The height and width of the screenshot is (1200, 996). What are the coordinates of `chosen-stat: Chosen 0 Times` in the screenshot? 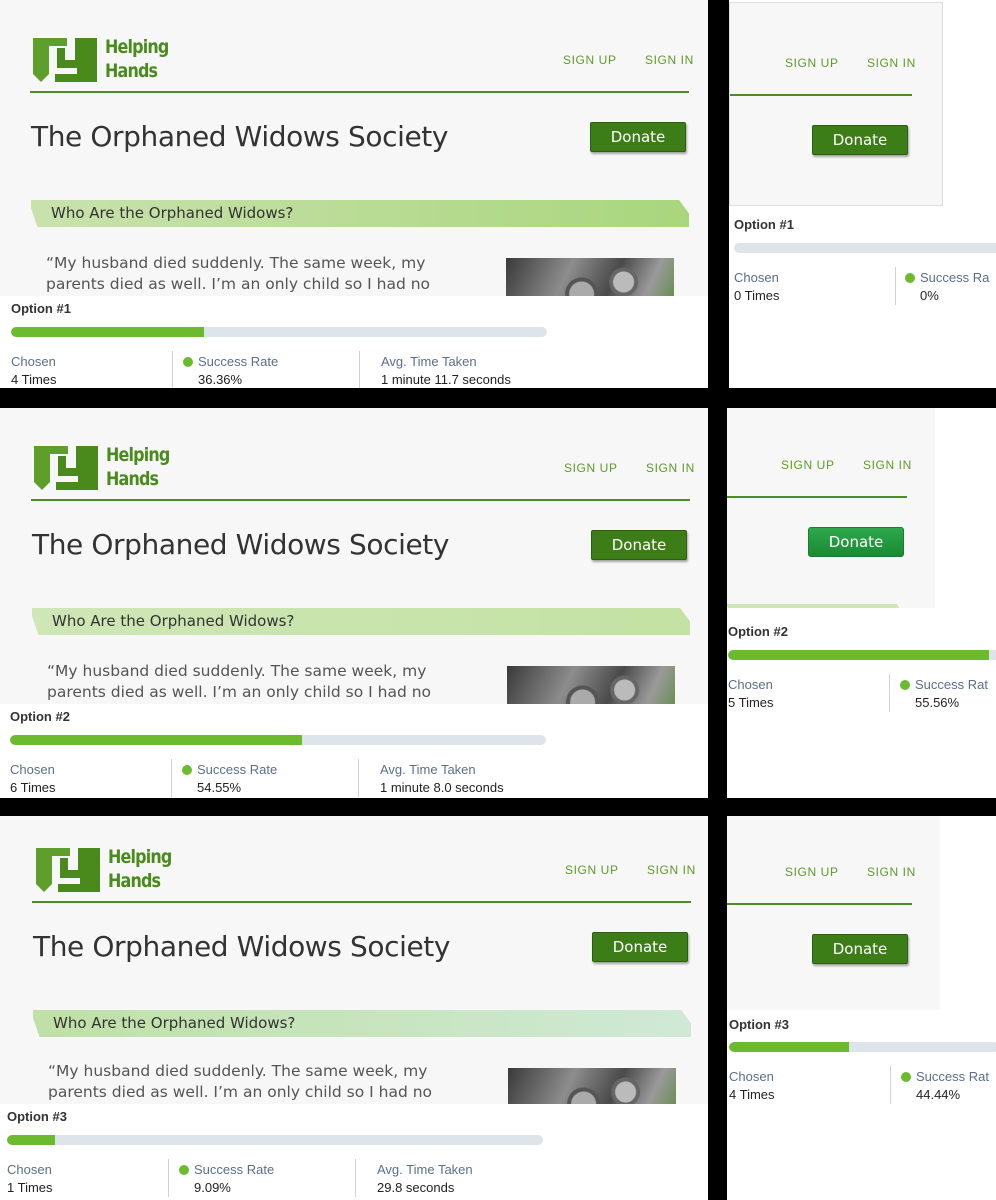 It's located at (757, 287).